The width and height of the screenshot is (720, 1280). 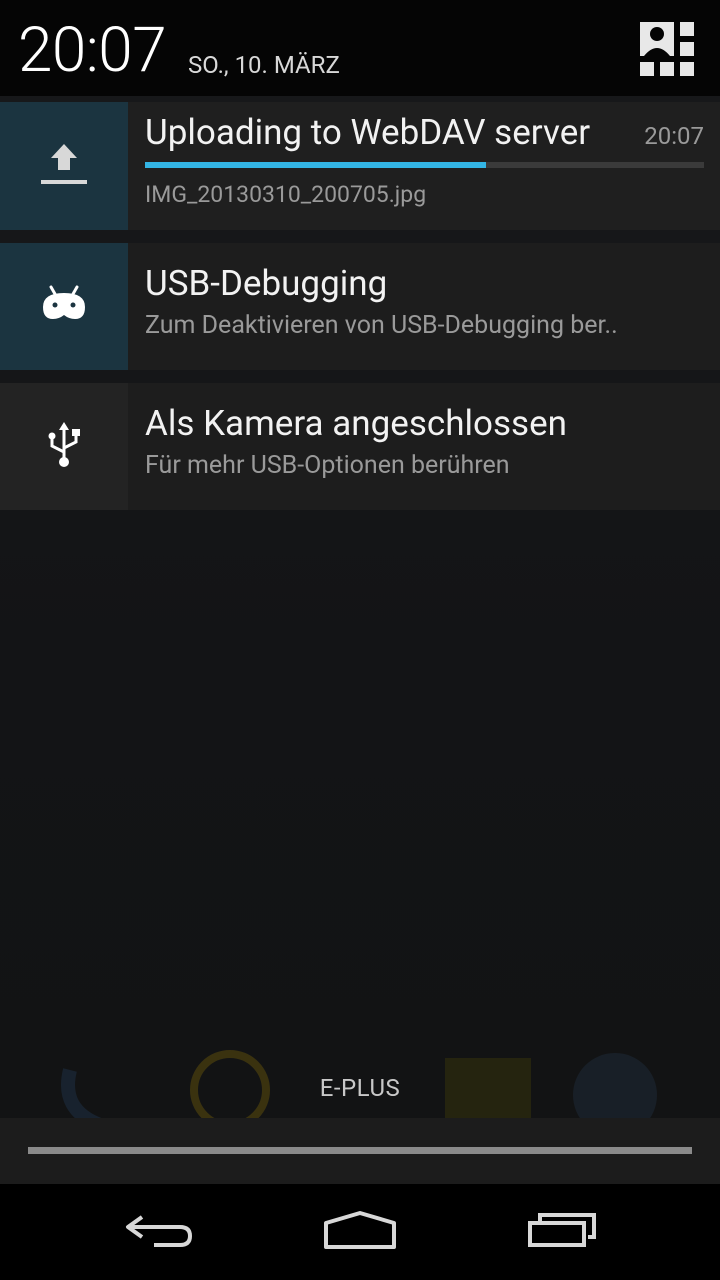 I want to click on recents-button, so click(x=562, y=1231).